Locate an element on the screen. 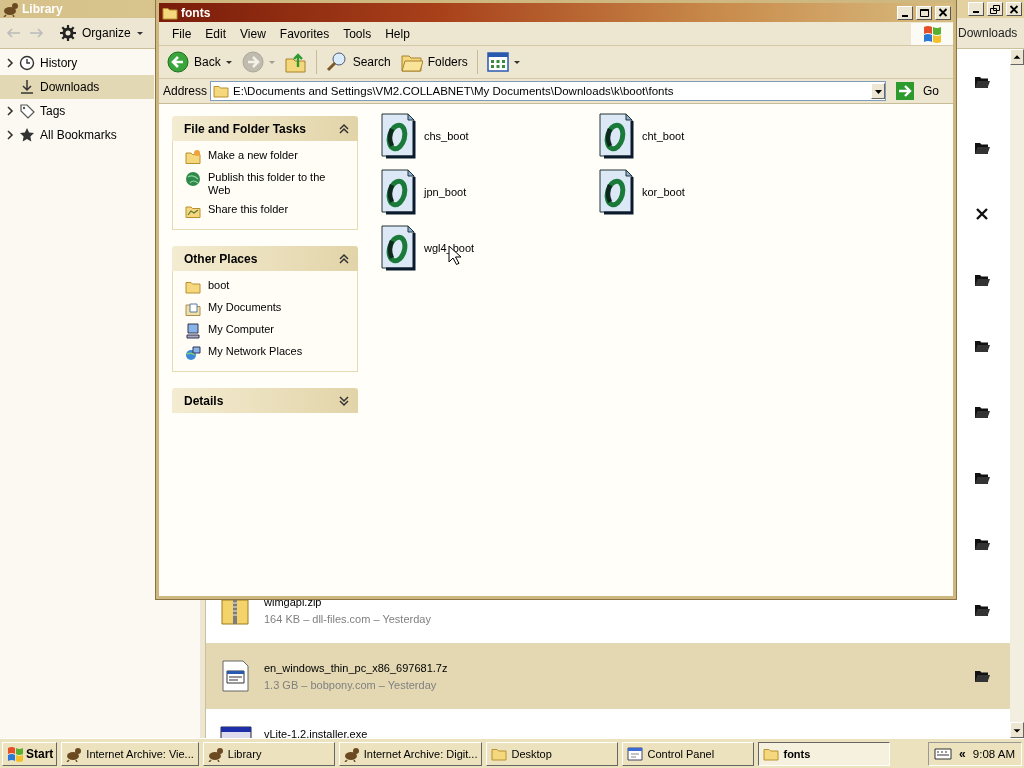 The image size is (1024, 768). menu-item: File is located at coordinates (182, 33).